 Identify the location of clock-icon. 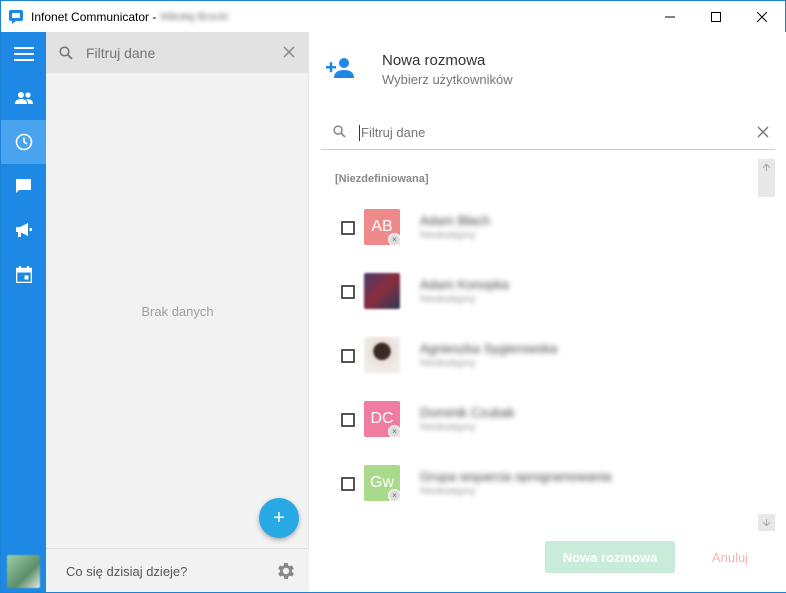
(23, 142).